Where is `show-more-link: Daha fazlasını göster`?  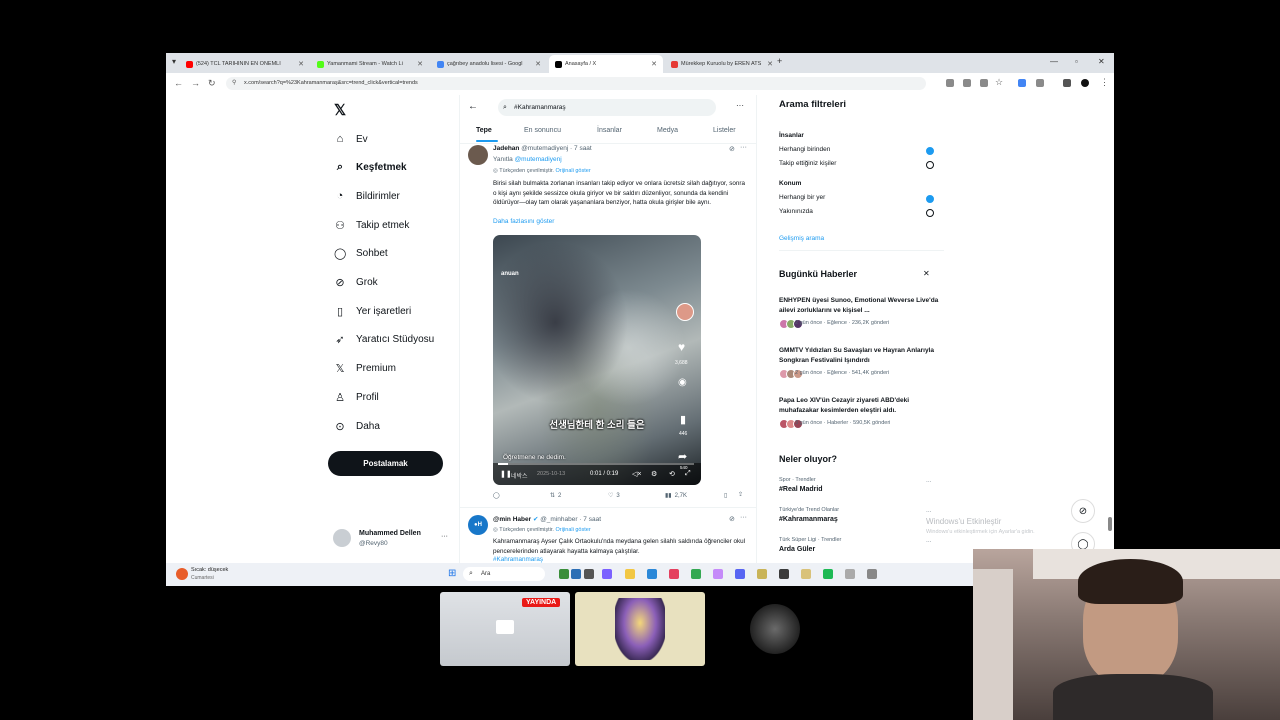
show-more-link: Daha fazlasını göster is located at coordinates (523, 221).